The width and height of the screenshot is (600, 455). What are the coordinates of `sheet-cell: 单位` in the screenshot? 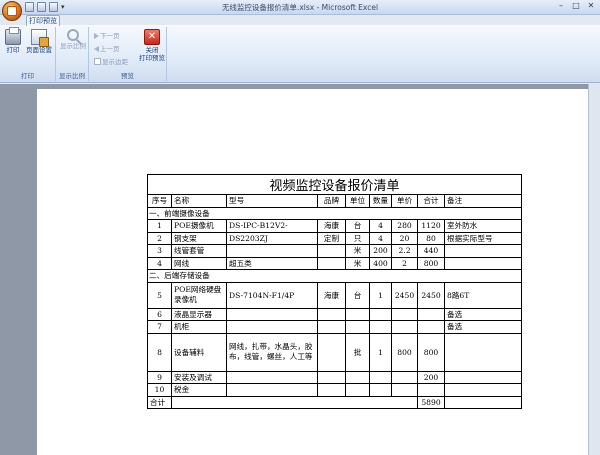 It's located at (357, 201).